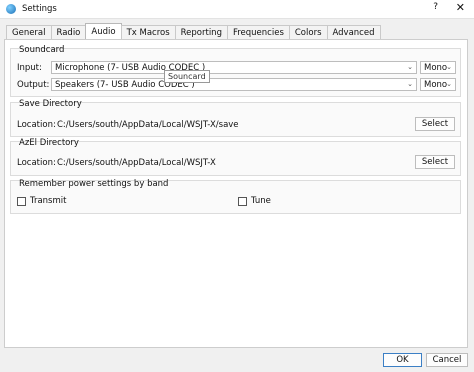 This screenshot has height=372, width=474. What do you see at coordinates (33, 85) in the screenshot?
I see `output-label: Output:` at bounding box center [33, 85].